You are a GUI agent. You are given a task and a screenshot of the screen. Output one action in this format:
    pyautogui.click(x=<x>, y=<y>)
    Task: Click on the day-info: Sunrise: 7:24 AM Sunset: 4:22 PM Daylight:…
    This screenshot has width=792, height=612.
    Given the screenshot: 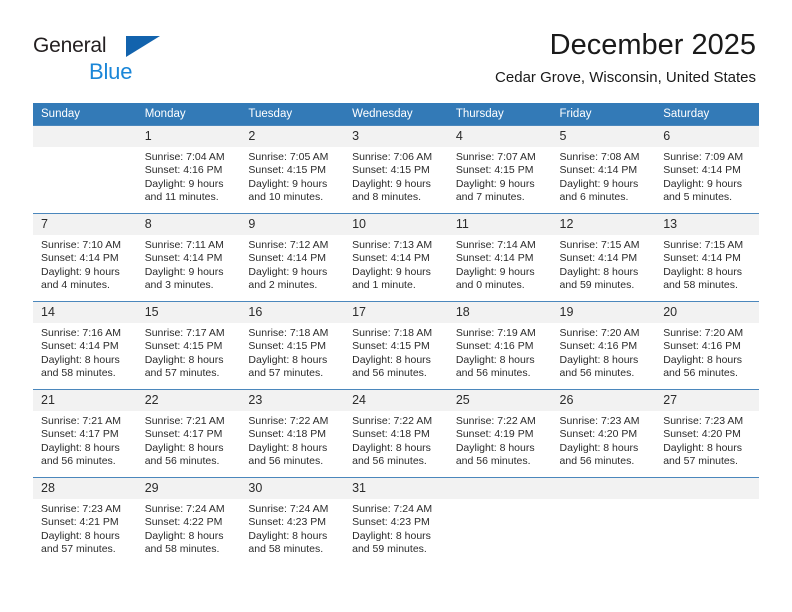 What is the action you would take?
    pyautogui.click(x=189, y=528)
    